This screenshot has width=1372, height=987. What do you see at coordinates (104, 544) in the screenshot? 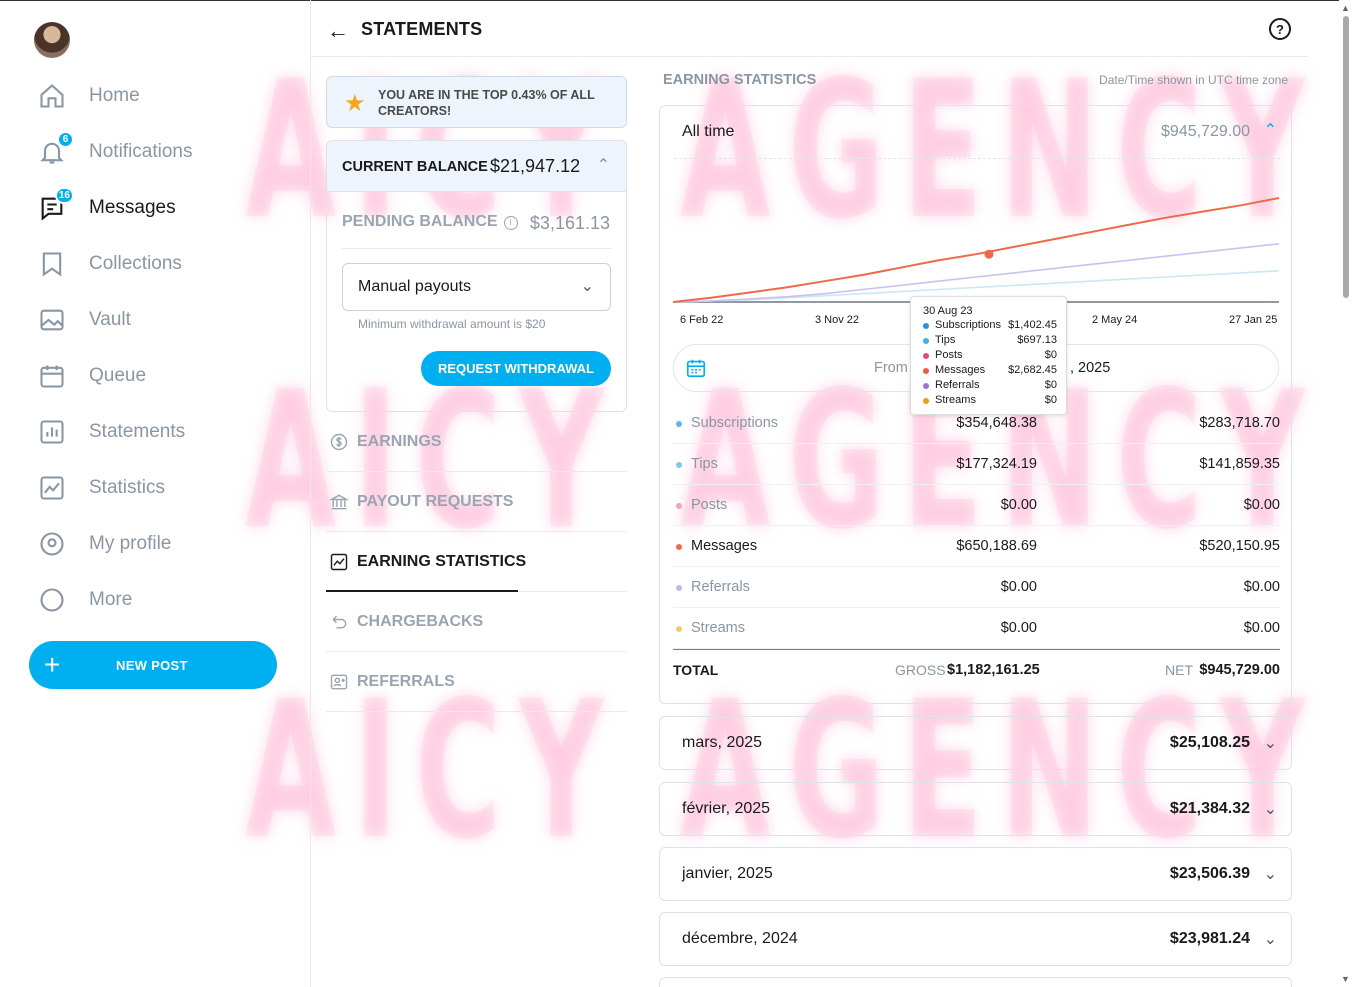
I see `sidebar-item-my-profile: My profile` at bounding box center [104, 544].